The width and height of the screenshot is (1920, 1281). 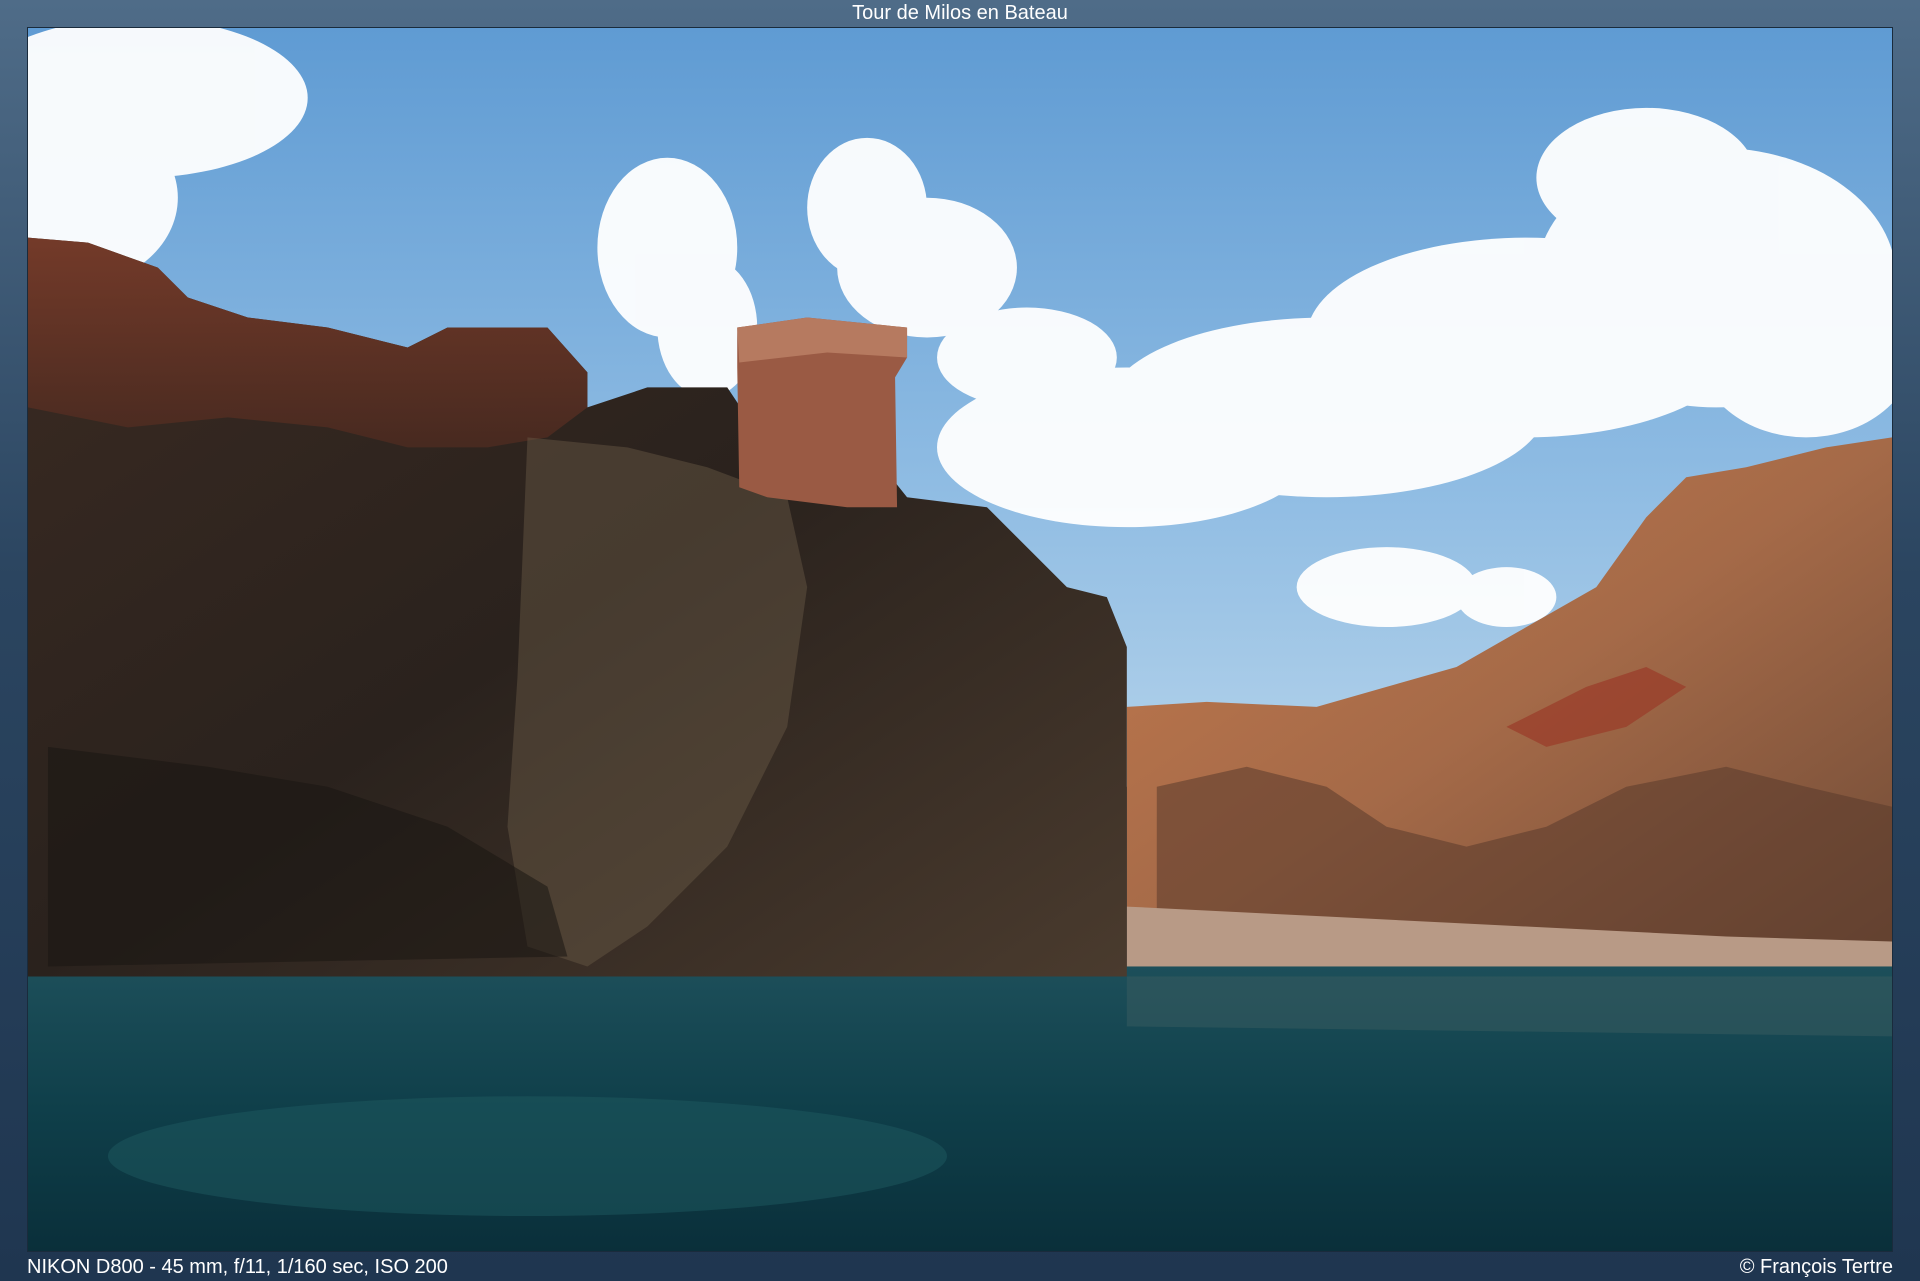 What do you see at coordinates (1509, 1006) in the screenshot?
I see `sea-reflection` at bounding box center [1509, 1006].